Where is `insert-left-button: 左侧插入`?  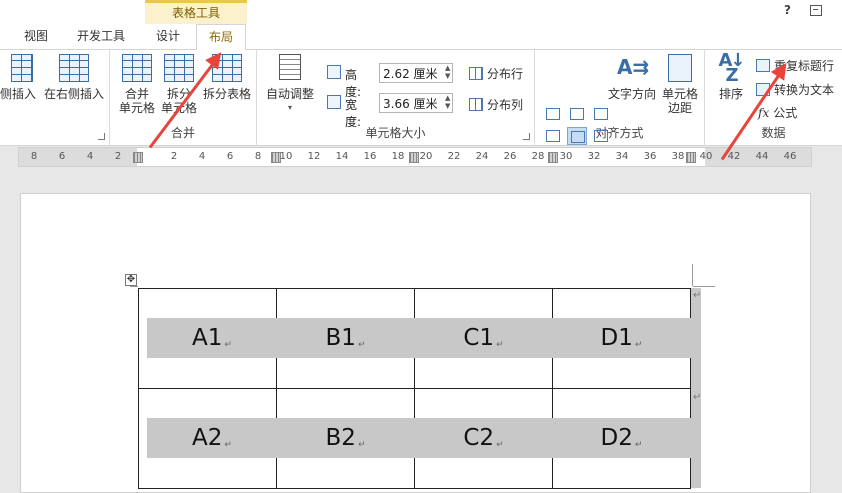
insert-left-button: 左侧插入 is located at coordinates (19, 77).